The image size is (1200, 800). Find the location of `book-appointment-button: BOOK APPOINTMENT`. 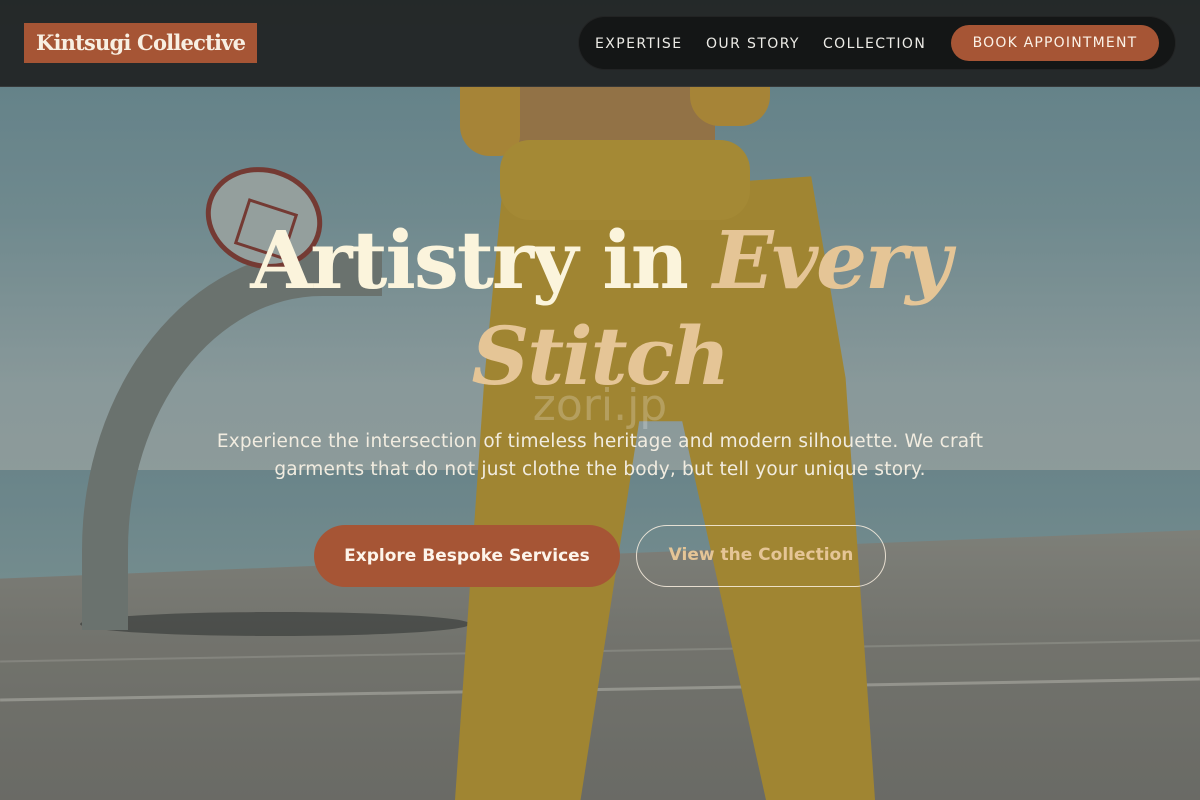

book-appointment-button: BOOK APPOINTMENT is located at coordinates (1055, 43).